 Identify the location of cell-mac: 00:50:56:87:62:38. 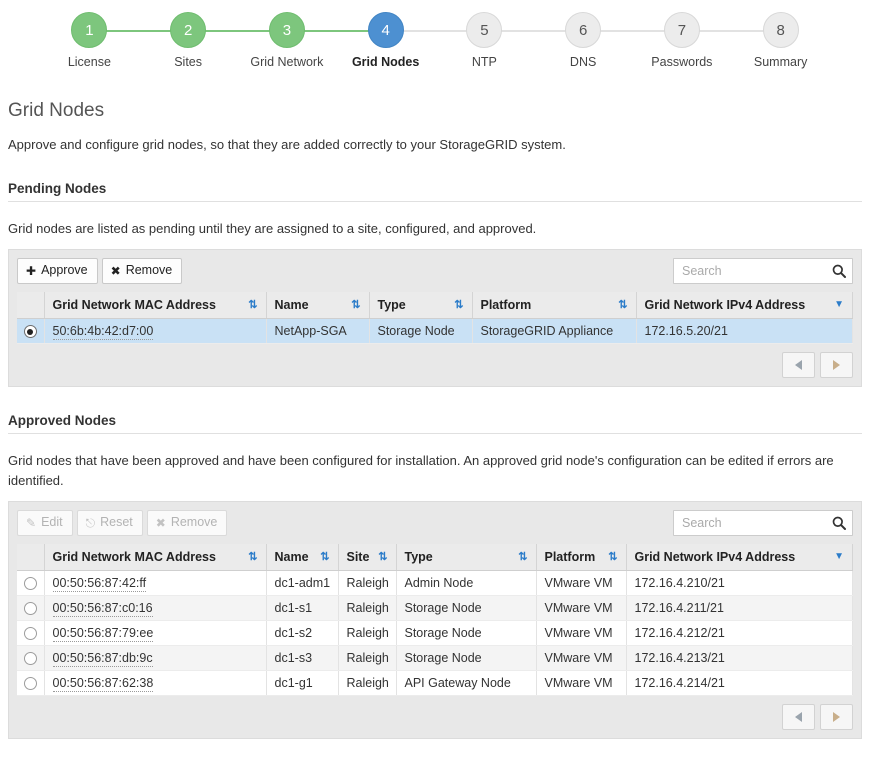
(155, 683).